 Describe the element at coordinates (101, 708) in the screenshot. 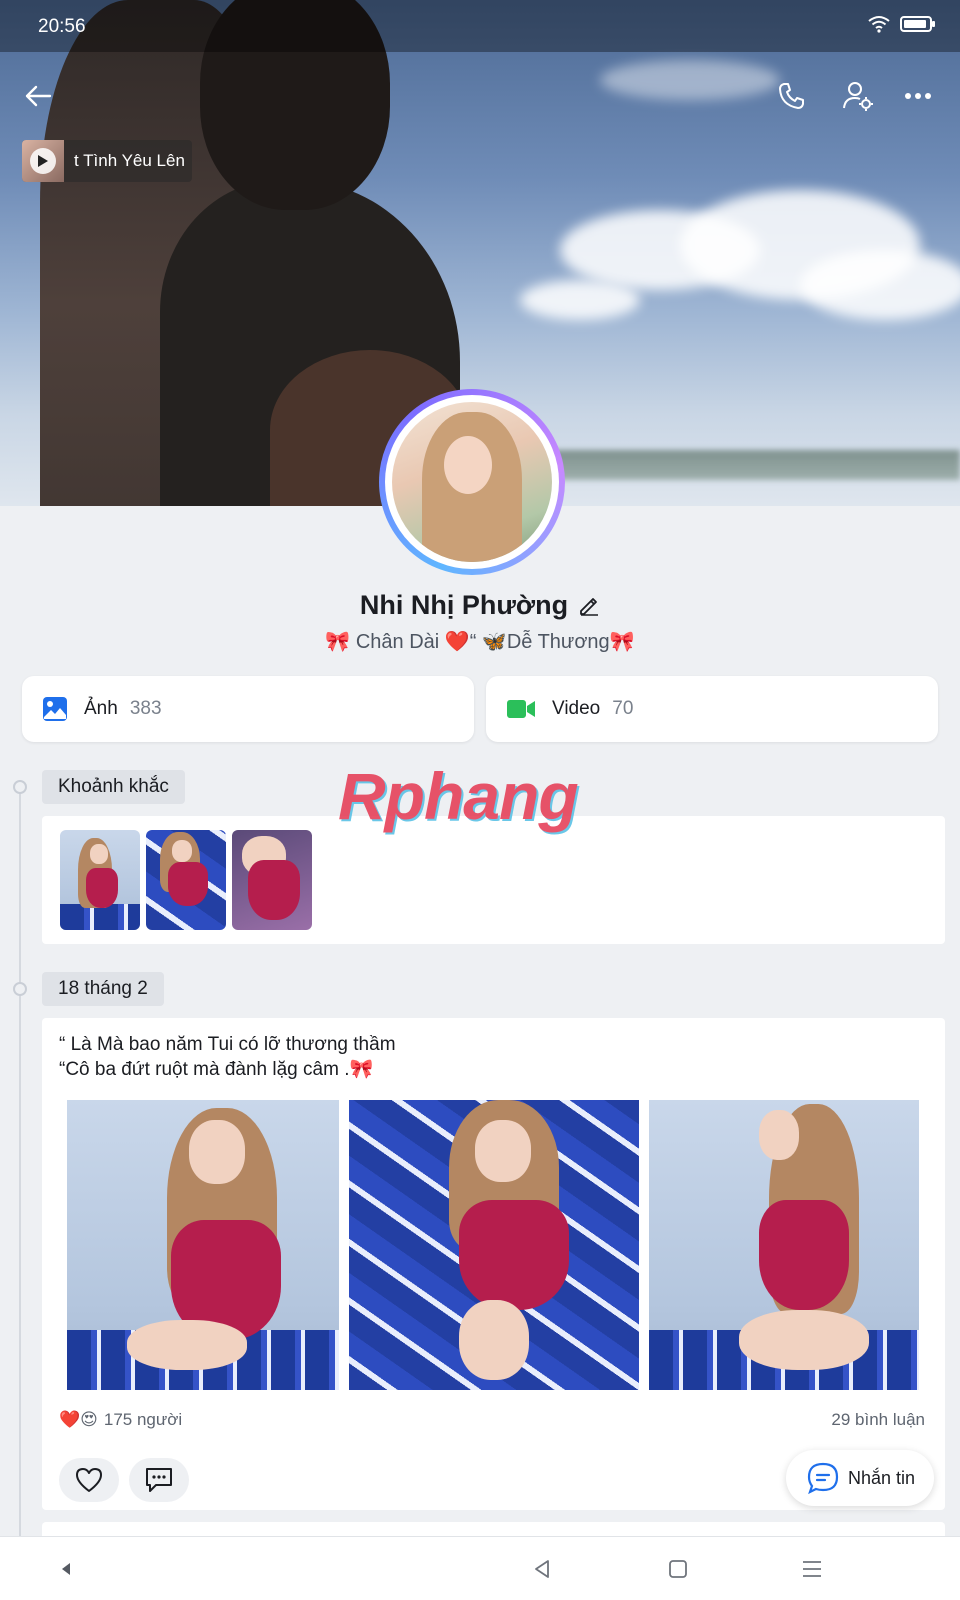

I see `photos-label: Ảnh` at that location.